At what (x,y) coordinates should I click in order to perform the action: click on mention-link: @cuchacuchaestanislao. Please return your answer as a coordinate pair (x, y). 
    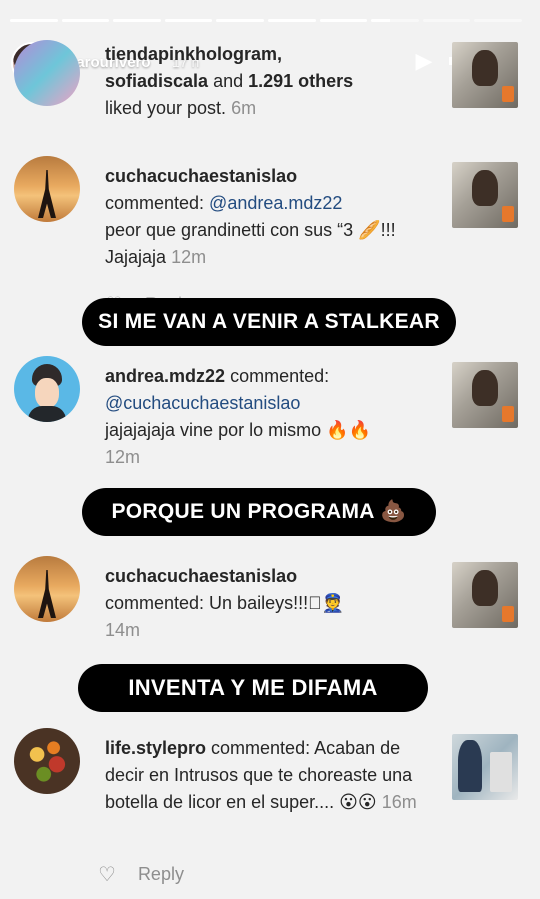
    Looking at the image, I should click on (202, 403).